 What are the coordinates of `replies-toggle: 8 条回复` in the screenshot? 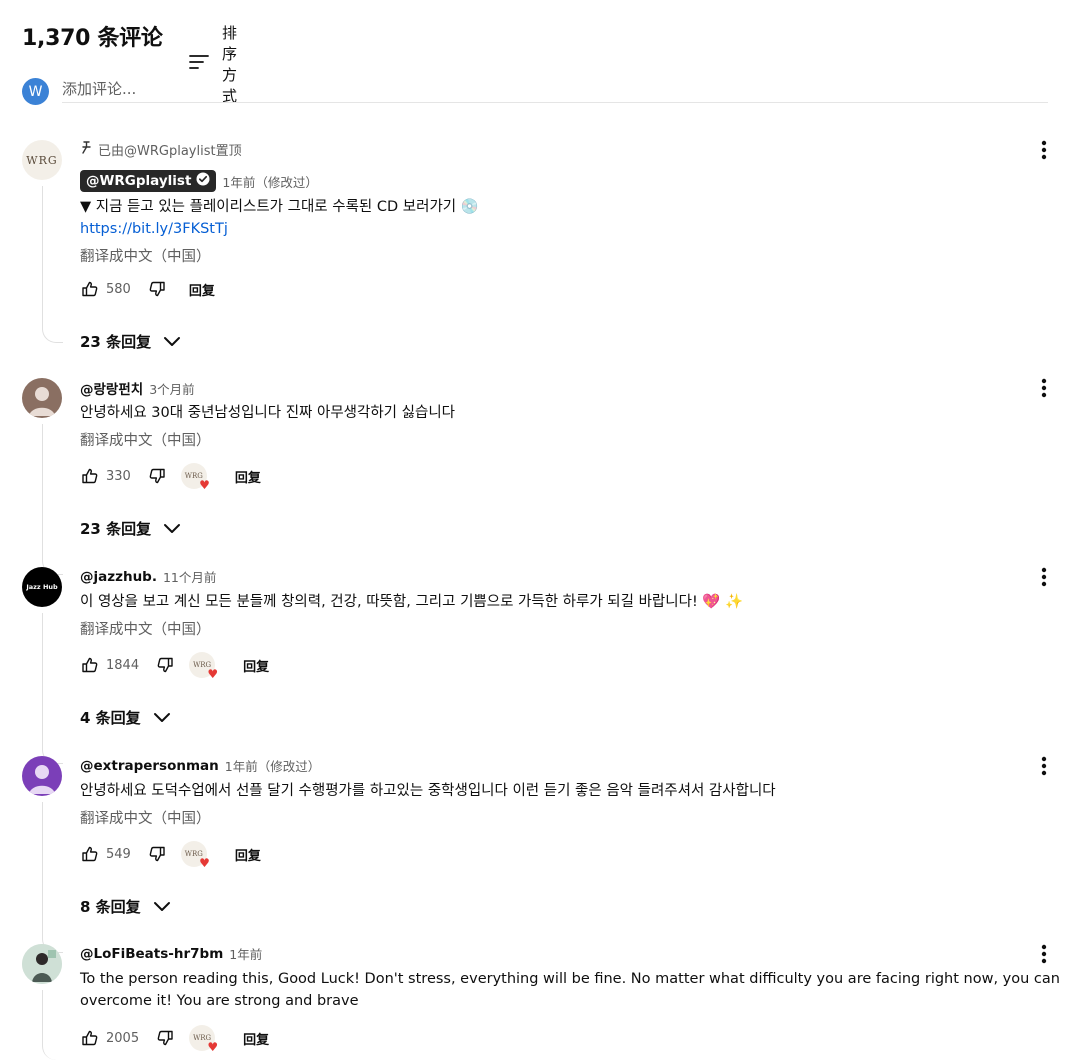 It's located at (125, 906).